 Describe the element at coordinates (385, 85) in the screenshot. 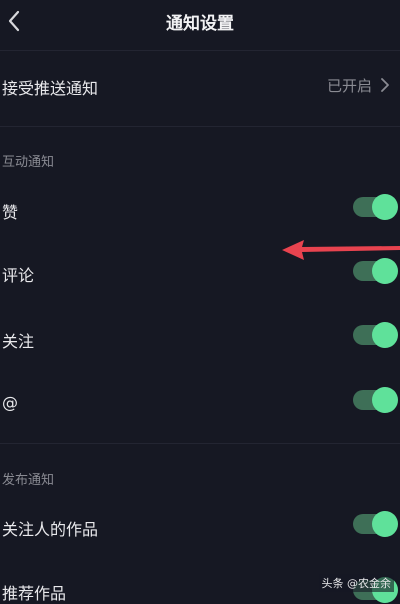

I see `chevron-right-icon` at that location.